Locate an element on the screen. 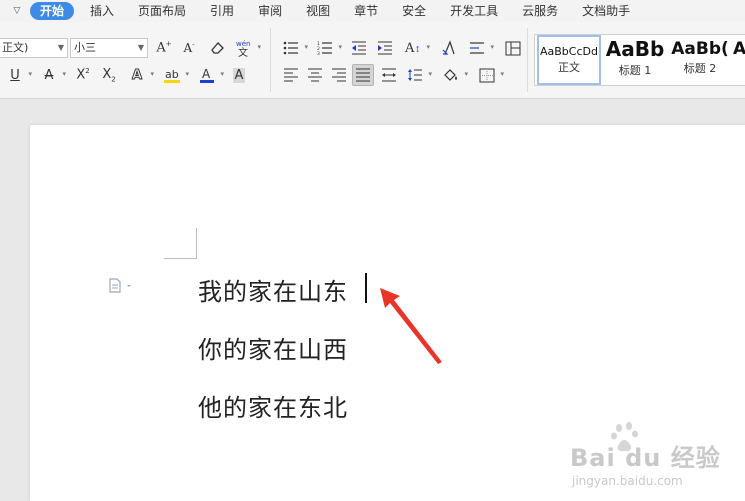 The height and width of the screenshot is (501, 745). tab-doc-assistant: 文档助手 is located at coordinates (606, 11).